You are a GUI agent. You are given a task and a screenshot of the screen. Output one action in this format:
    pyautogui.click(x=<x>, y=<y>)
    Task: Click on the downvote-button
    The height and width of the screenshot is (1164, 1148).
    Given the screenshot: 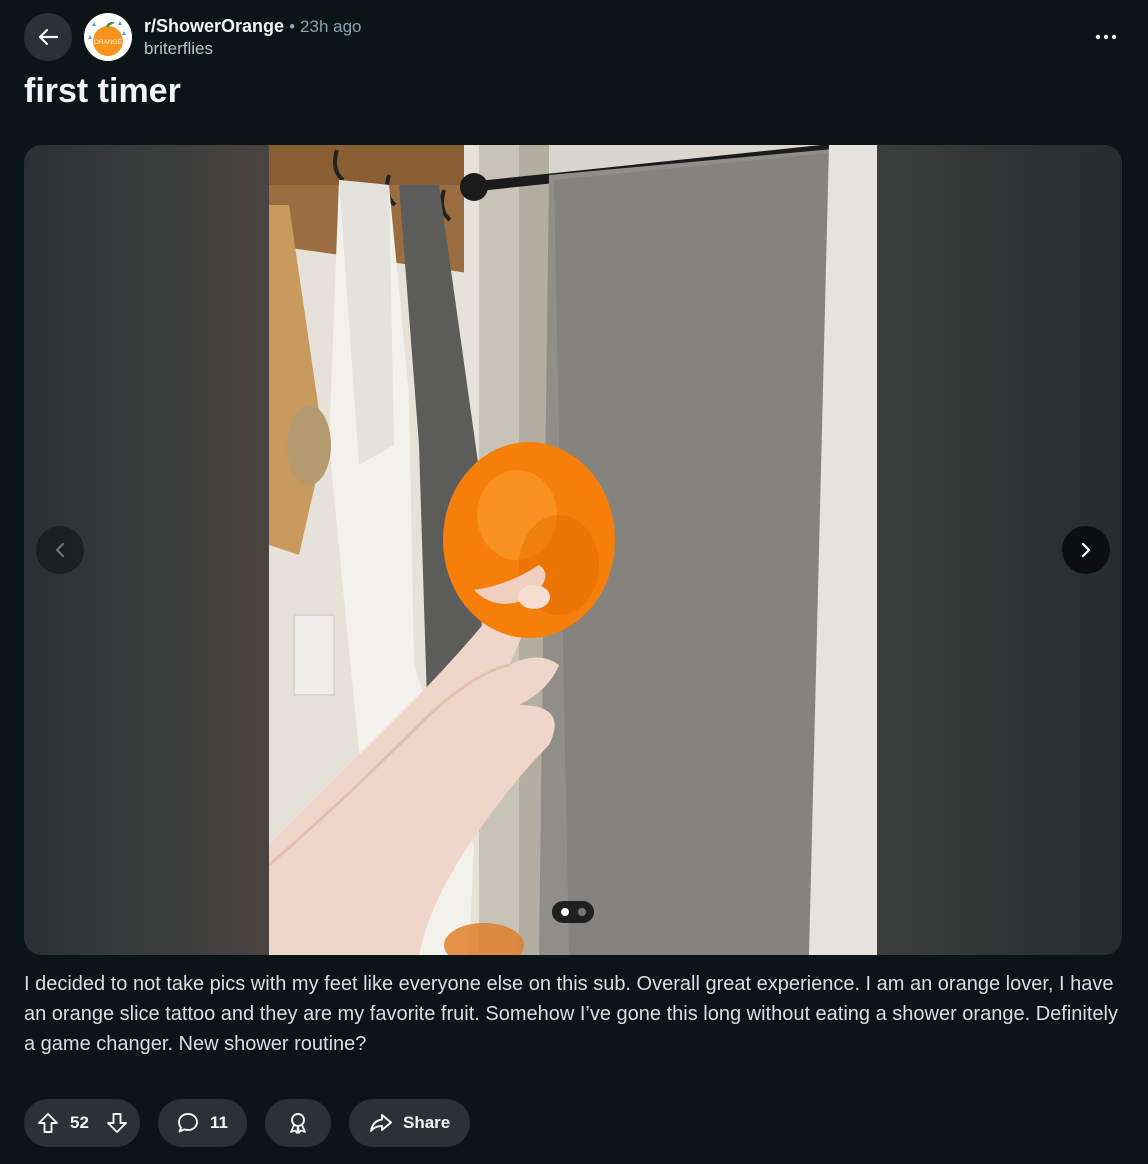 What is the action you would take?
    pyautogui.click(x=117, y=1123)
    